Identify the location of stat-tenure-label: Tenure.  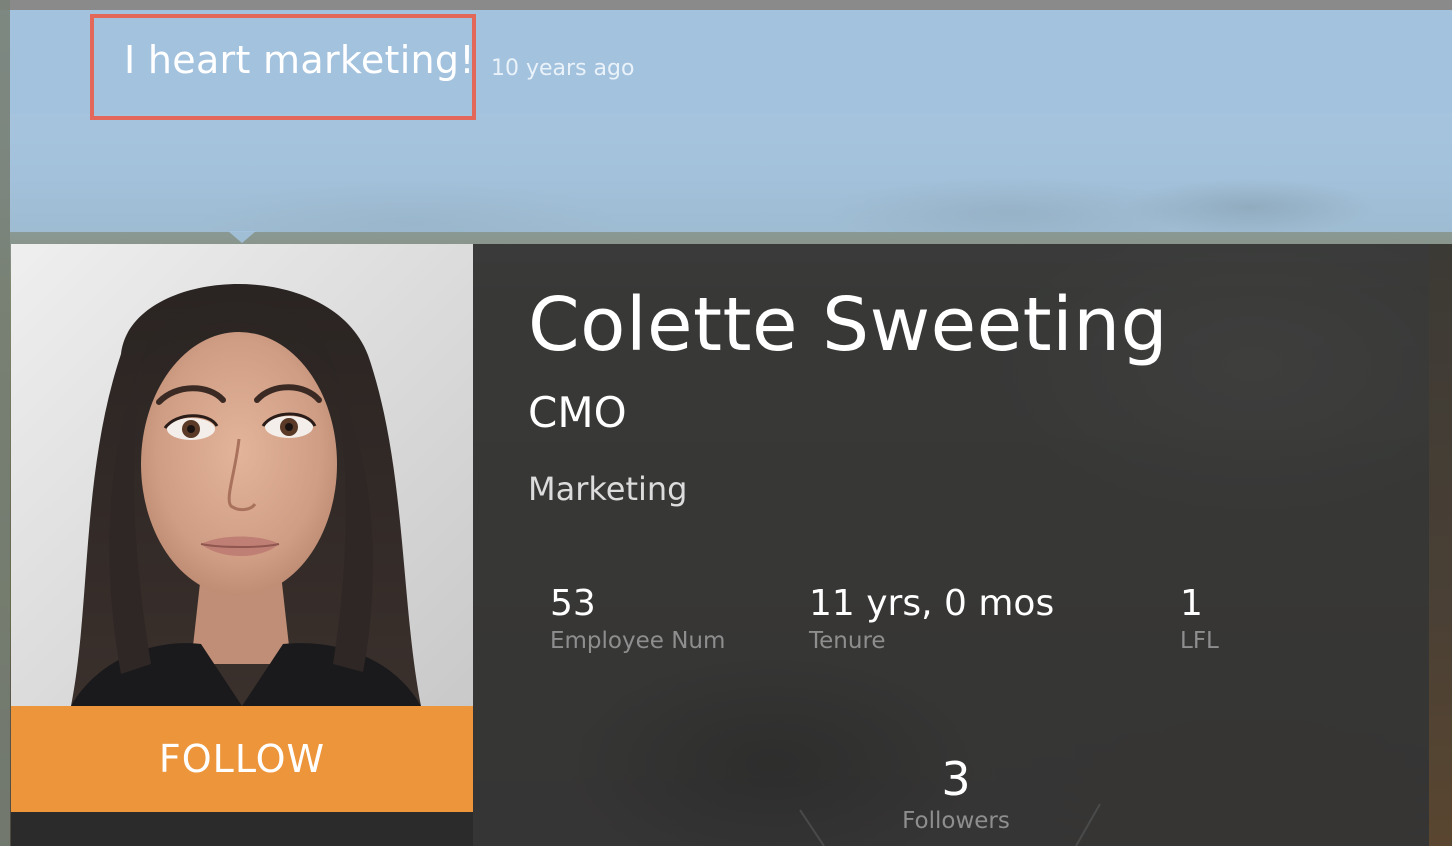
(847, 641).